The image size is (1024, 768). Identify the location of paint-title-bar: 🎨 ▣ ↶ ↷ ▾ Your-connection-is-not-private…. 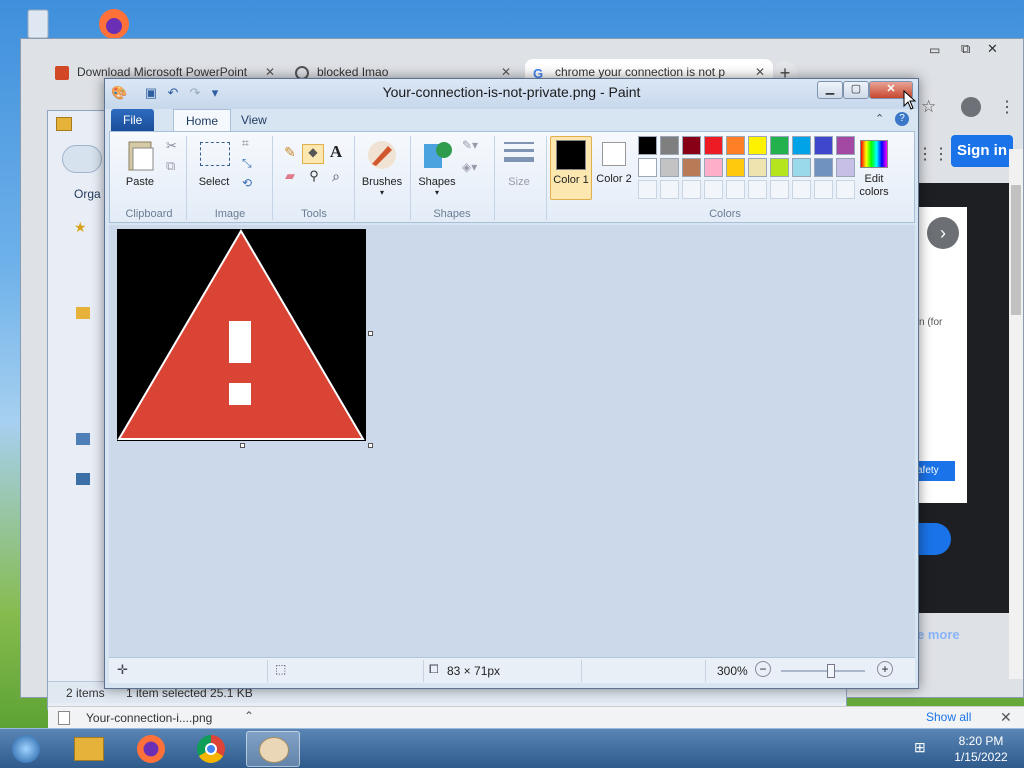
(511, 94).